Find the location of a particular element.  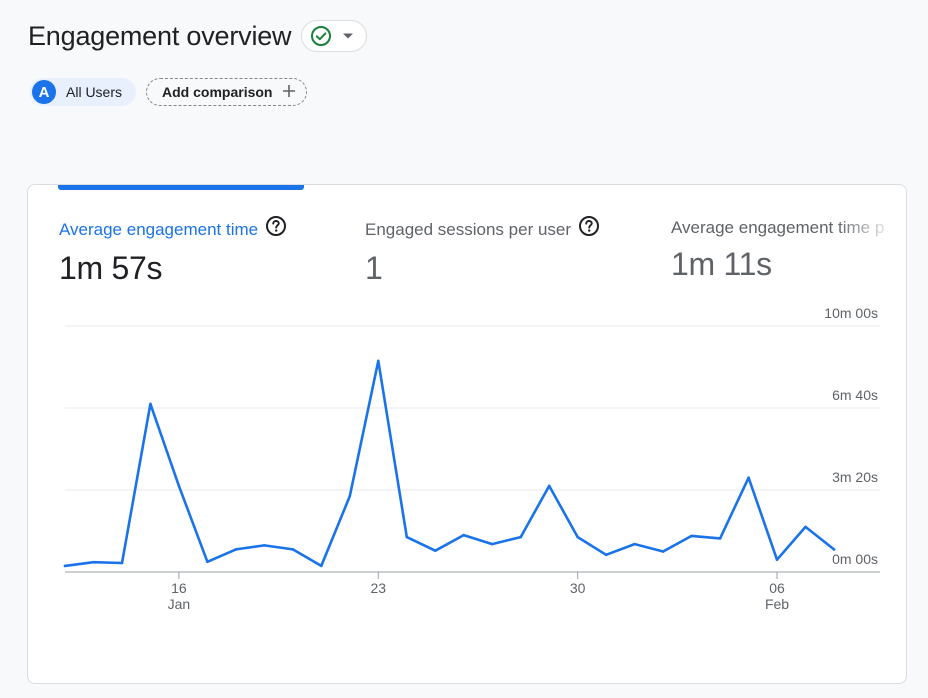

x-tick-label: 06 is located at coordinates (777, 588).